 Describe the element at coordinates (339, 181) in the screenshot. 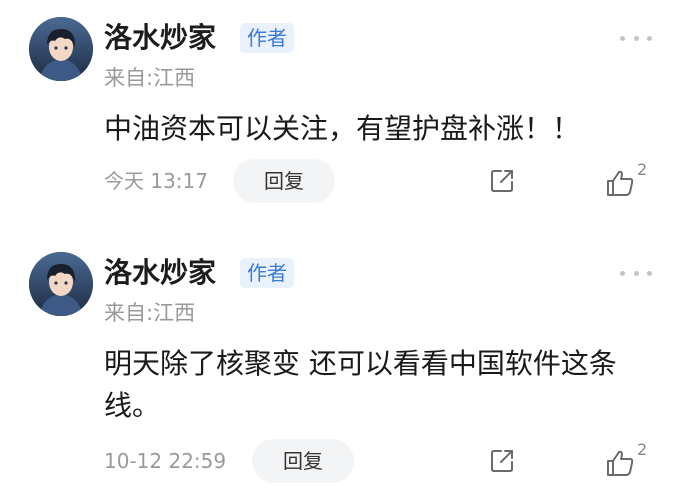

I see `comment-actions: 今天 13:17 回复 2` at that location.